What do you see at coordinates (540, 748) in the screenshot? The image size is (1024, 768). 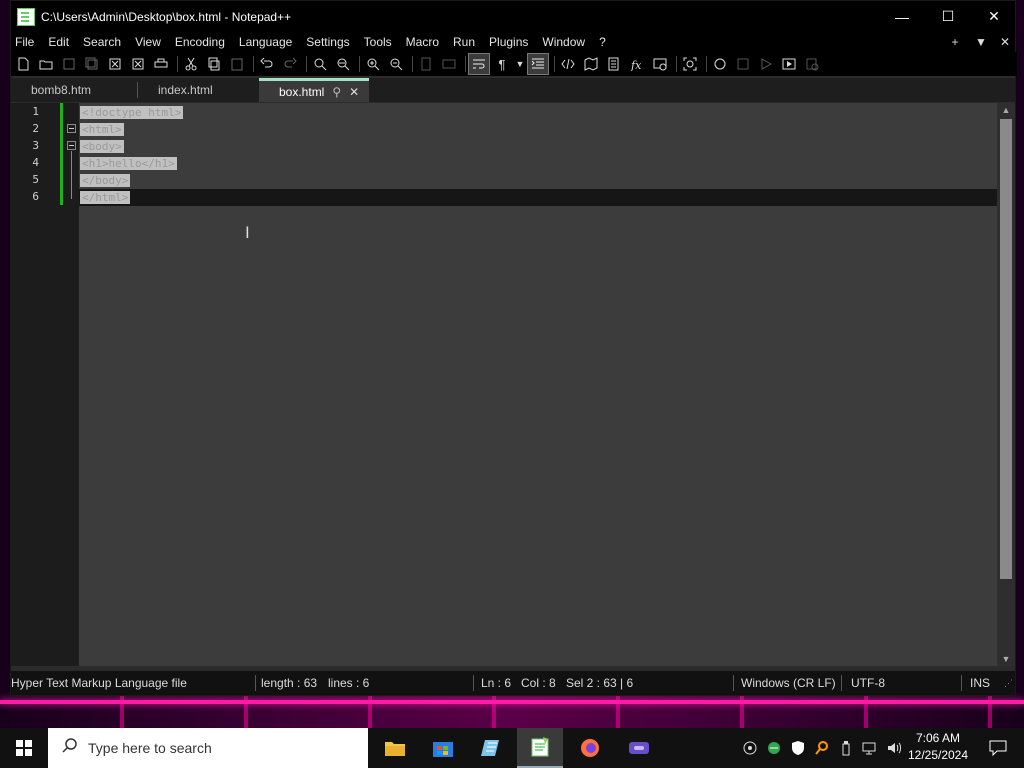 I see `notepadpp-taskbar-icon` at bounding box center [540, 748].